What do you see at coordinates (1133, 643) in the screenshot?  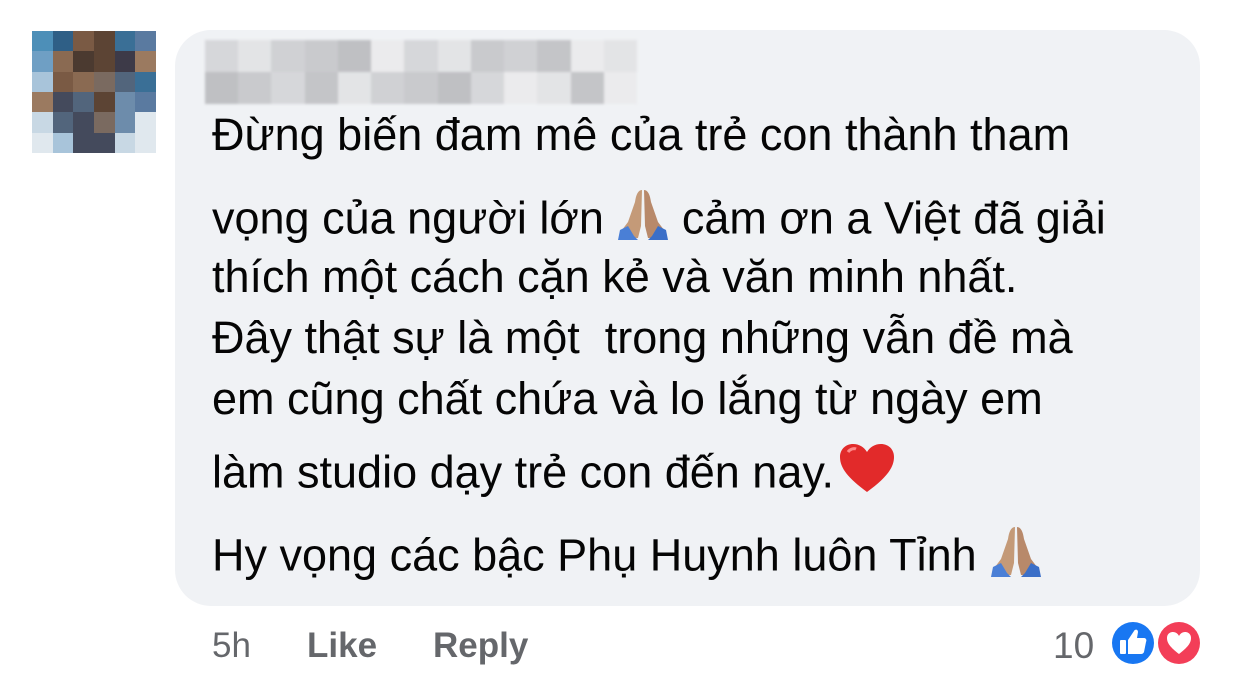 I see `like-reaction-icon` at bounding box center [1133, 643].